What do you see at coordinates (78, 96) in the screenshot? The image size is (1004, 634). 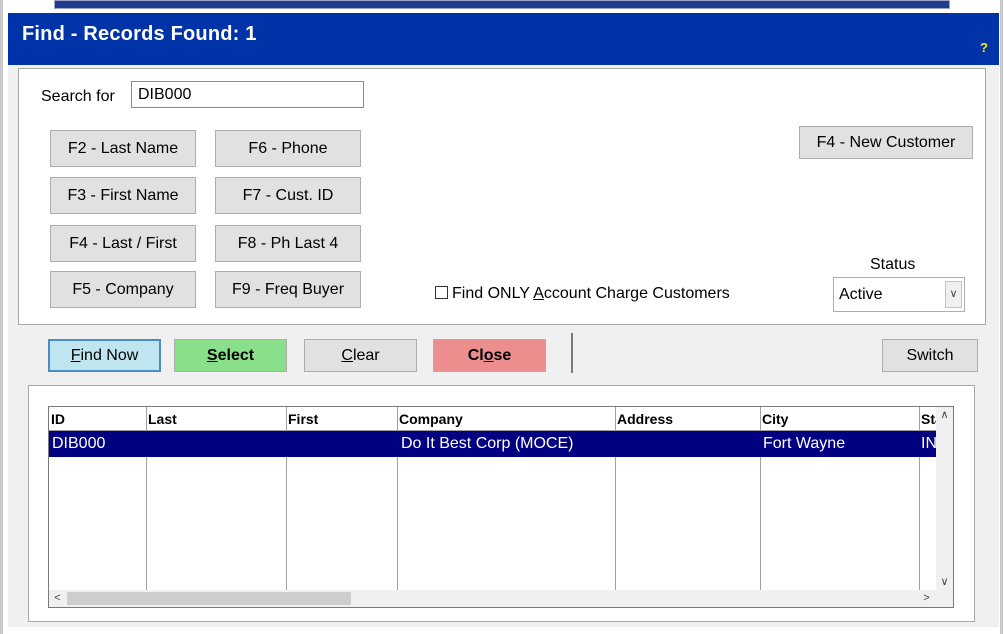 I see `search-label: Search for` at bounding box center [78, 96].